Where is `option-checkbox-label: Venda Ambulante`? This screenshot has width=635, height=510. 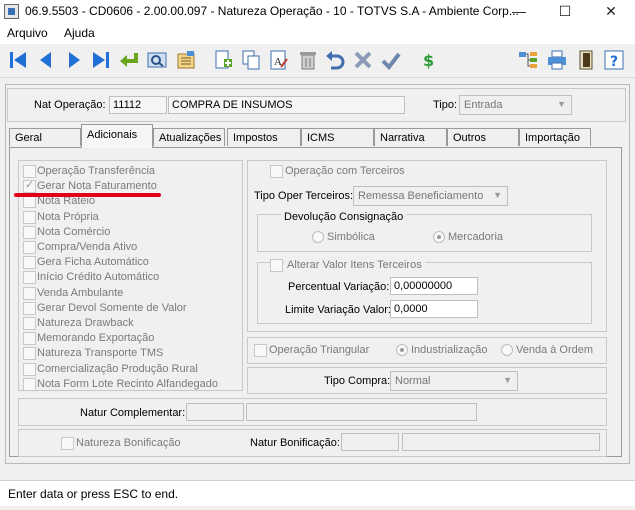 option-checkbox-label: Venda Ambulante is located at coordinates (80, 292).